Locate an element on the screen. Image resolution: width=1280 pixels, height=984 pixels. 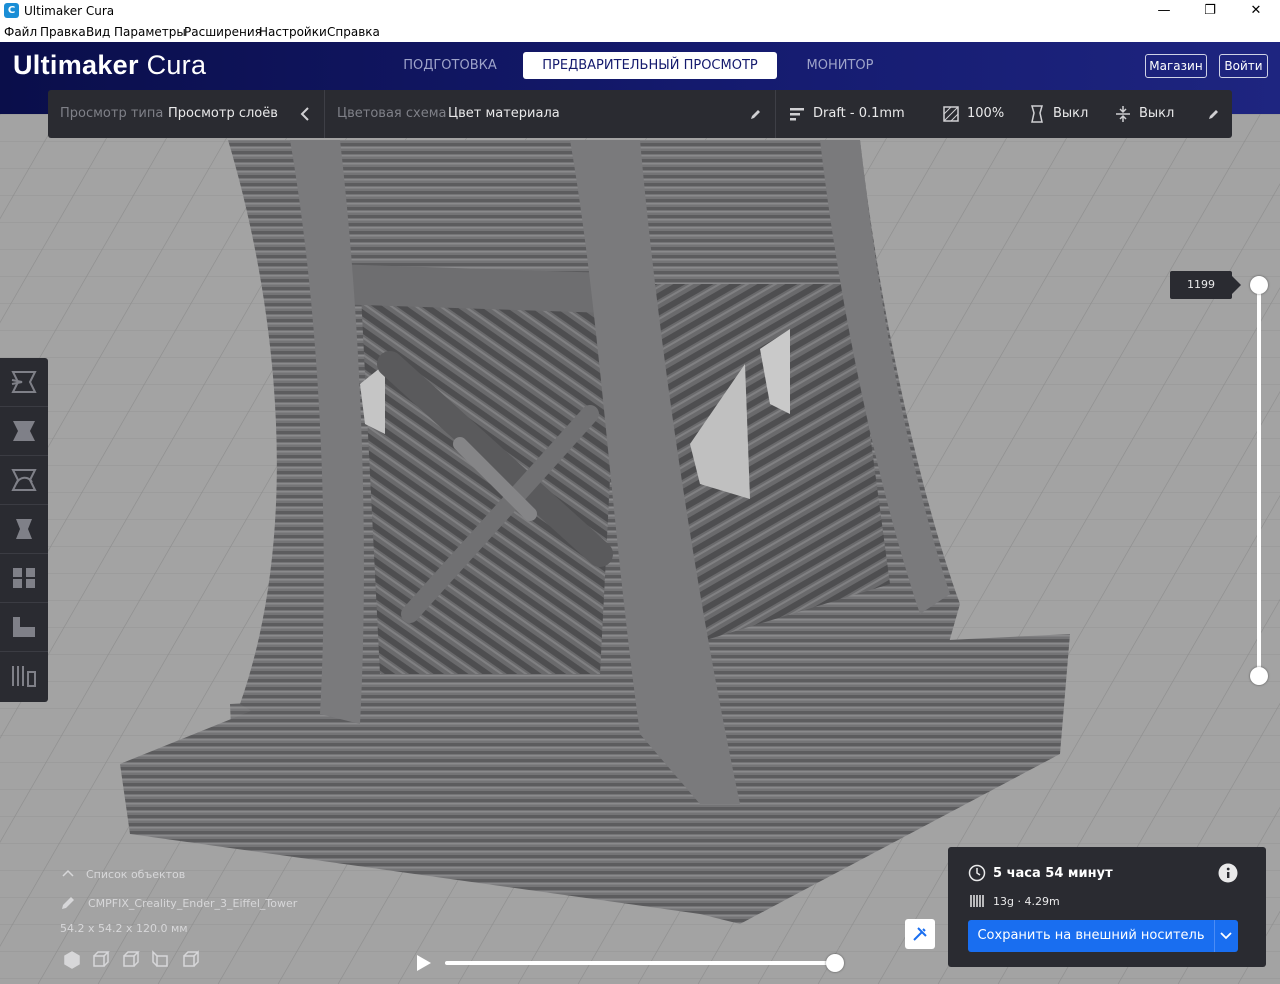
move-icon is located at coordinates (24, 382).